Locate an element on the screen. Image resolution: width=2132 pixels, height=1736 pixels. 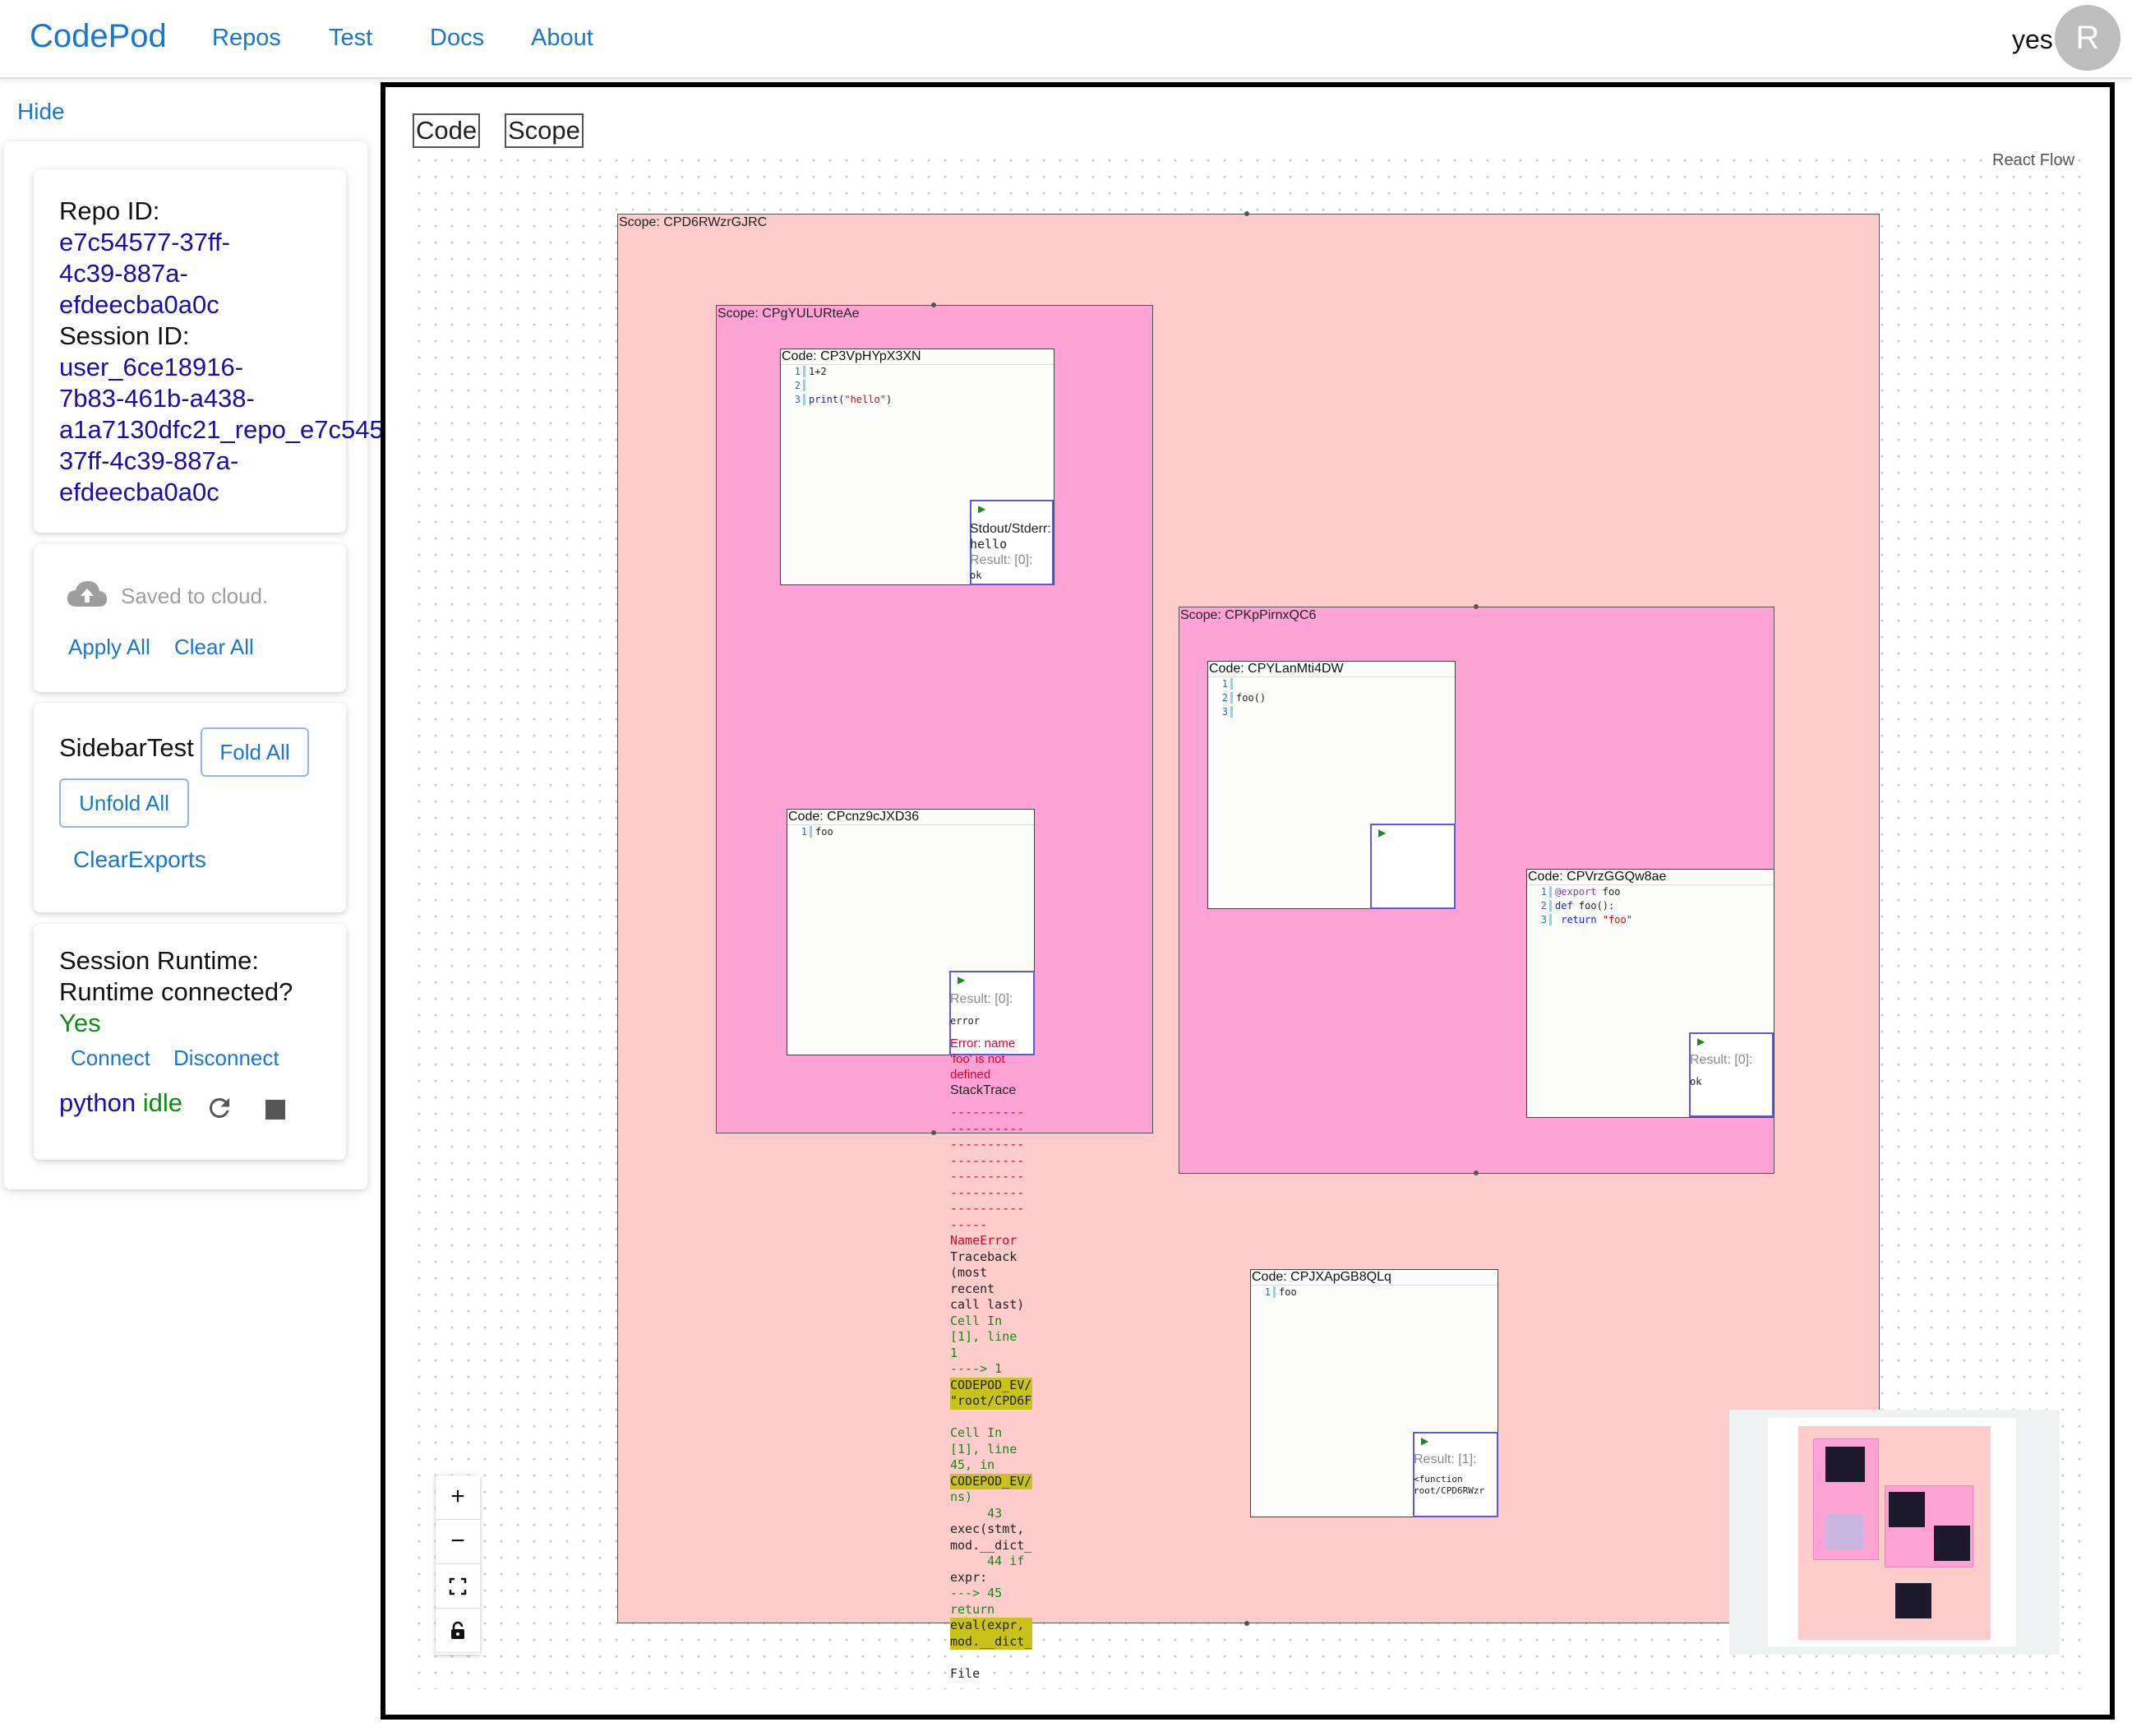
trace-line: File is located at coordinates (965, 1673).